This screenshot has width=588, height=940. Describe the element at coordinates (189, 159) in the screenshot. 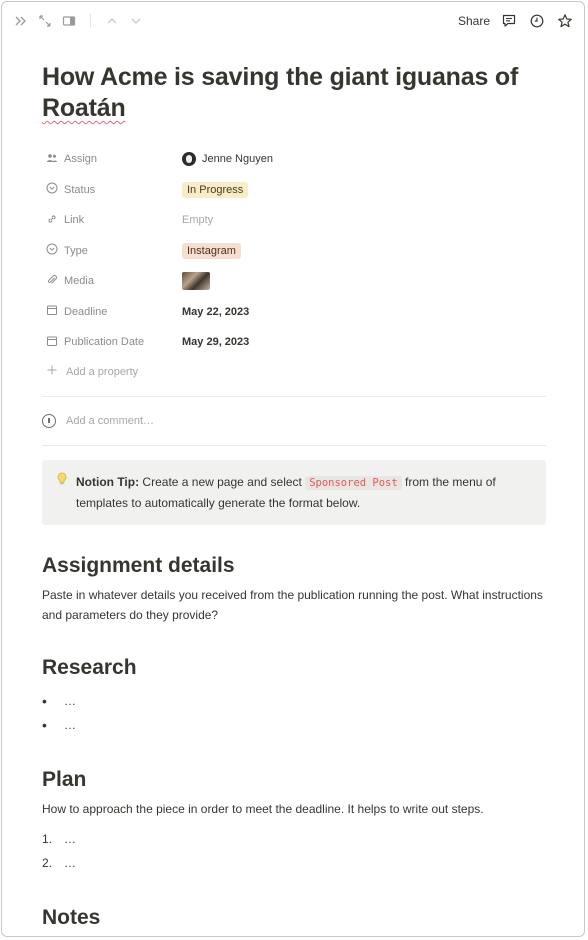

I see `avatar` at that location.